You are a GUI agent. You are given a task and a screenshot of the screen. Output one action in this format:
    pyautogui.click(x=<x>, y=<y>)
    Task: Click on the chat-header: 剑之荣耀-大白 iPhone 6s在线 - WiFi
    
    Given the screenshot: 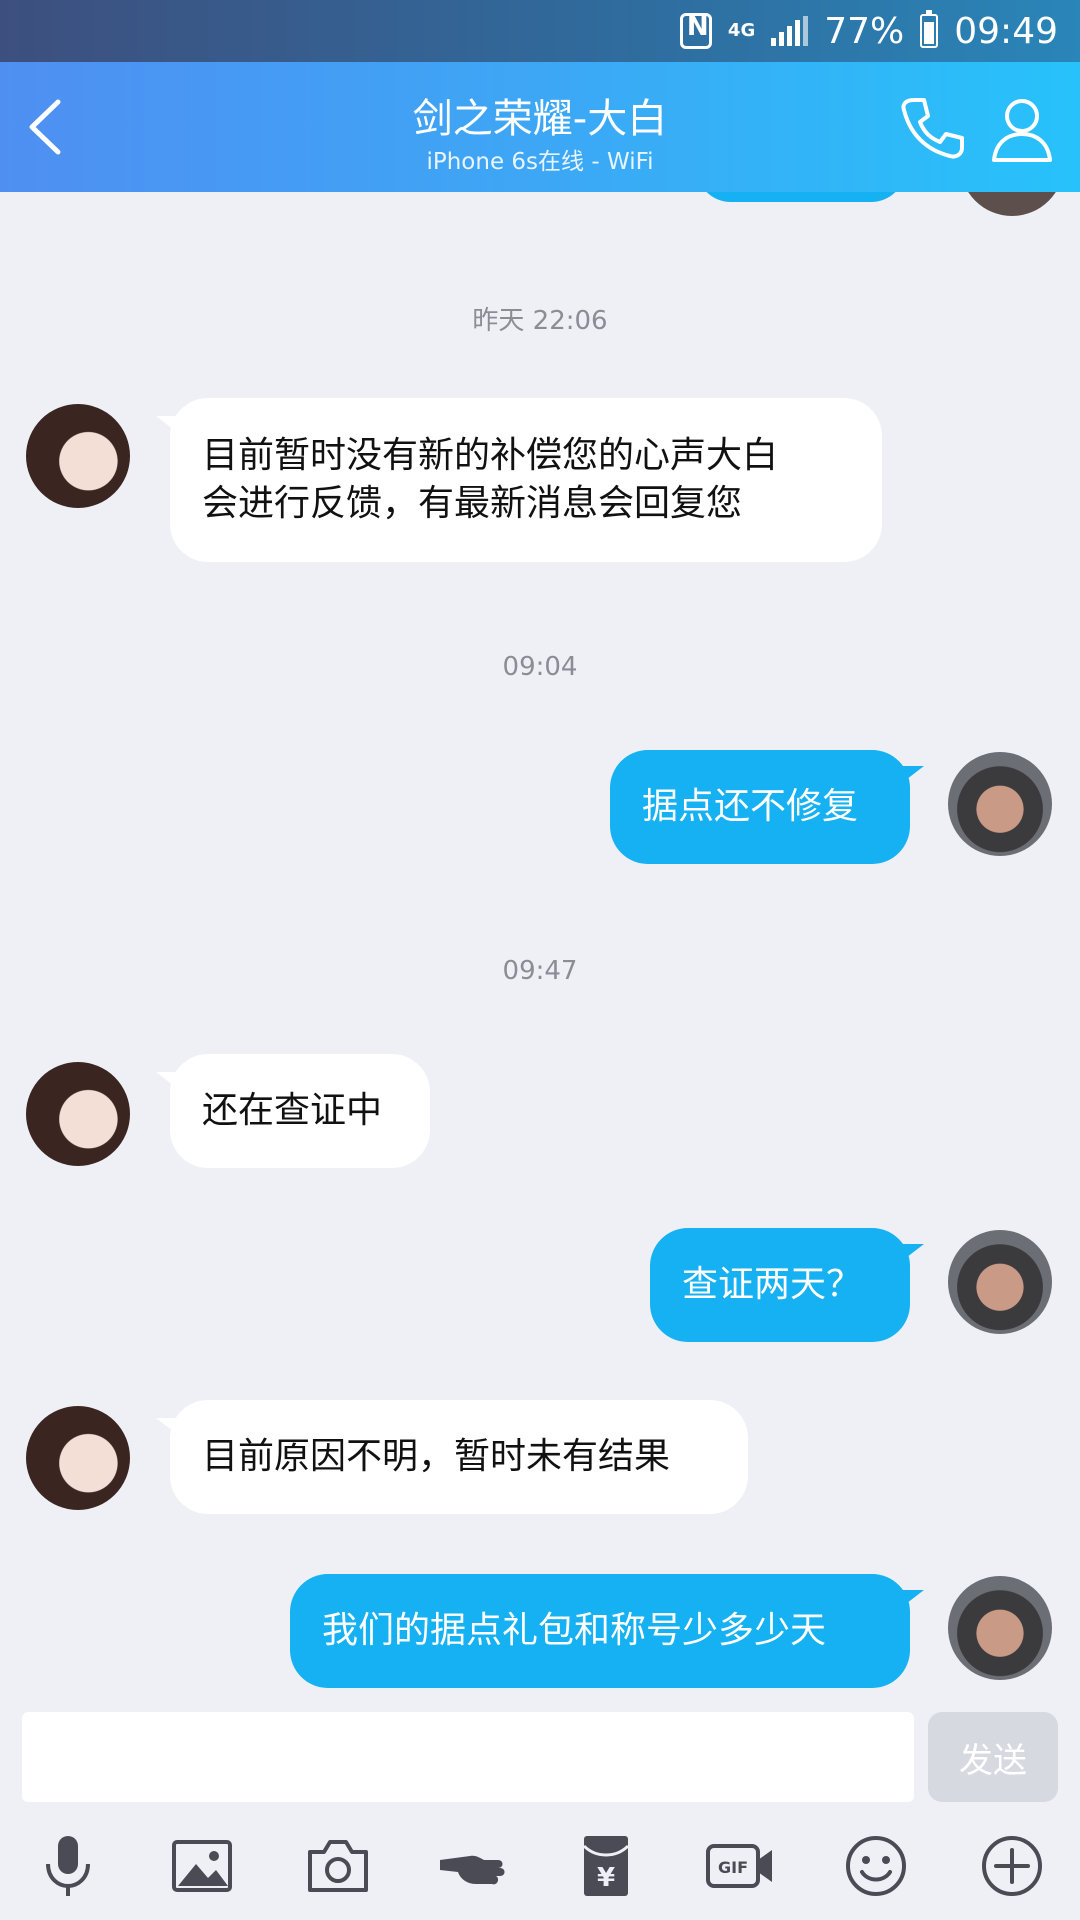 What is the action you would take?
    pyautogui.click(x=540, y=127)
    